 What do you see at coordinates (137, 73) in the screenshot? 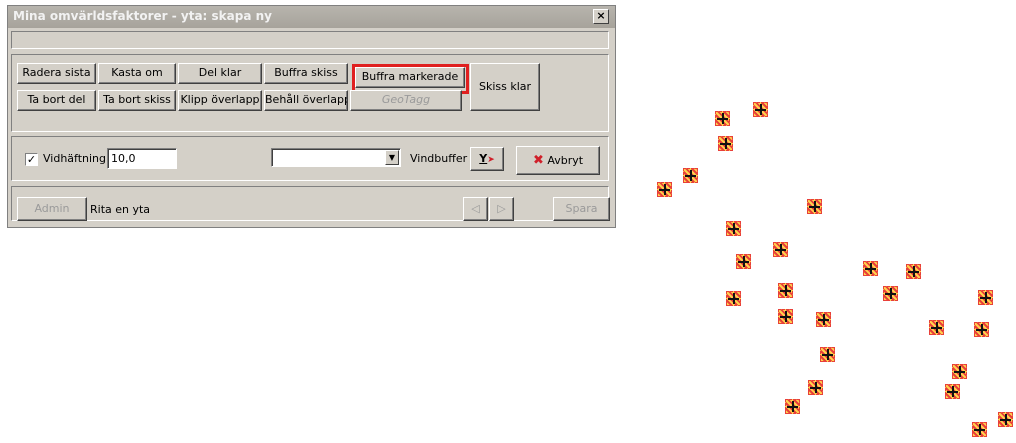
I see `kasta-om-button: Kasta om` at bounding box center [137, 73].